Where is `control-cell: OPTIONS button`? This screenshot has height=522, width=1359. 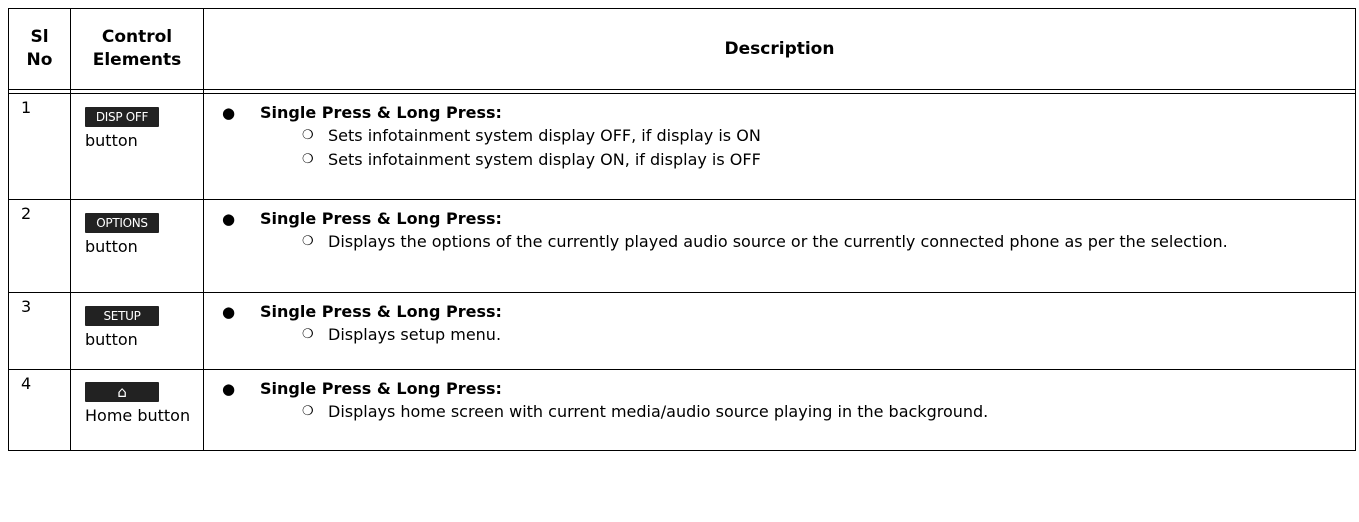
control-cell: OPTIONS button is located at coordinates (137, 246).